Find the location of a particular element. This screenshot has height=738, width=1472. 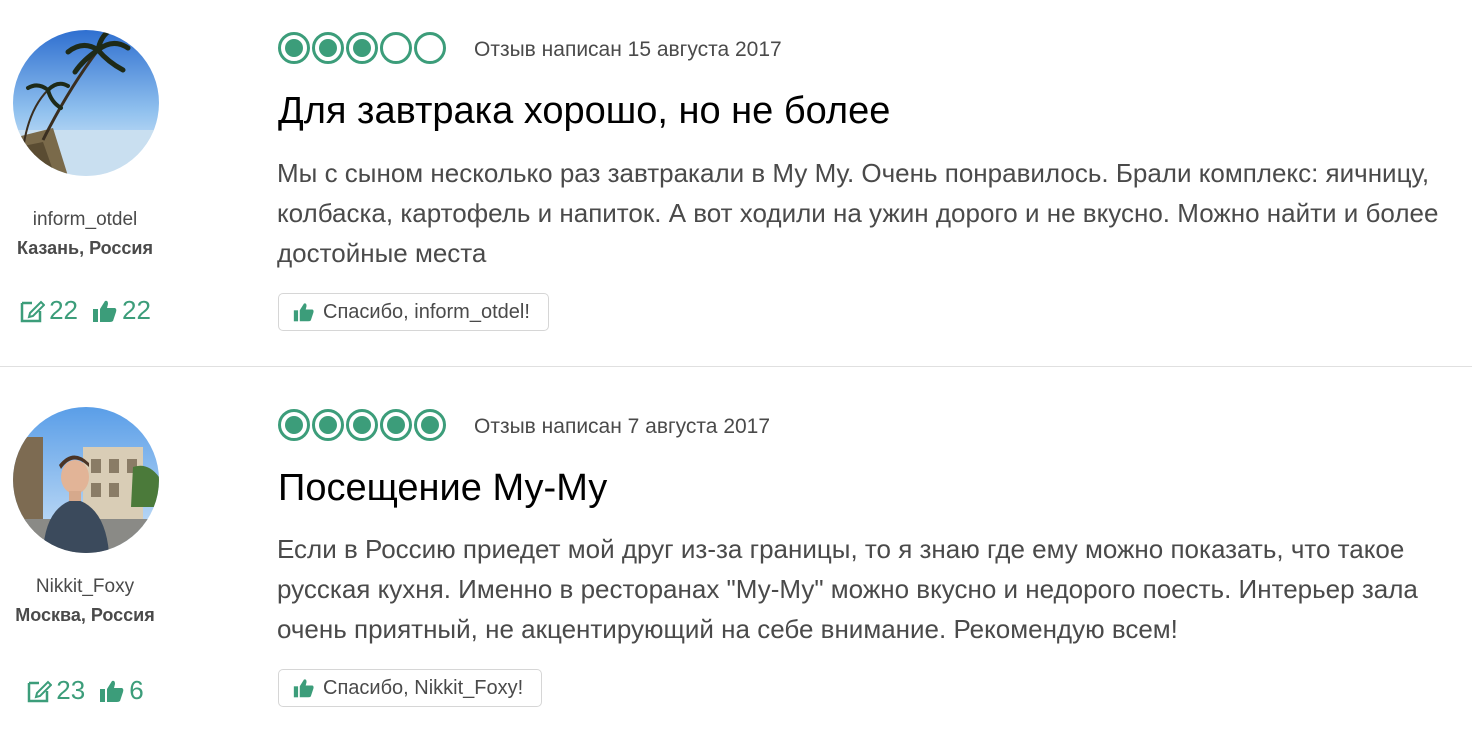

thanks-button: Спасибо, inform_otdel! is located at coordinates (413, 312).